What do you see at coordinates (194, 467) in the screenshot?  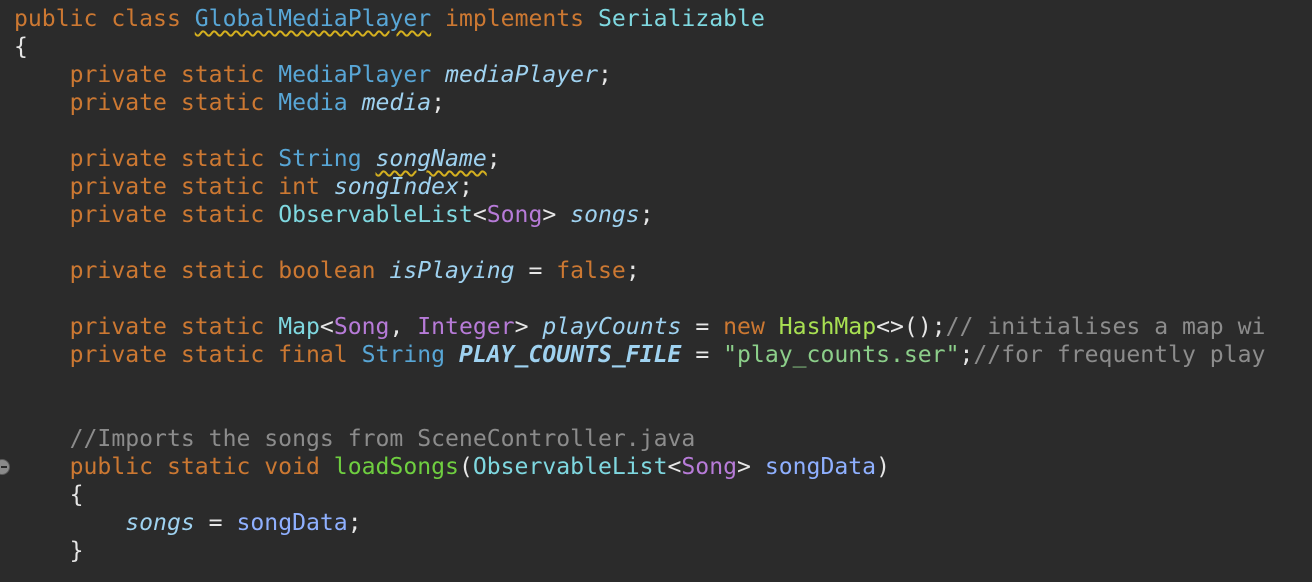 I see `modifiers: public static void` at bounding box center [194, 467].